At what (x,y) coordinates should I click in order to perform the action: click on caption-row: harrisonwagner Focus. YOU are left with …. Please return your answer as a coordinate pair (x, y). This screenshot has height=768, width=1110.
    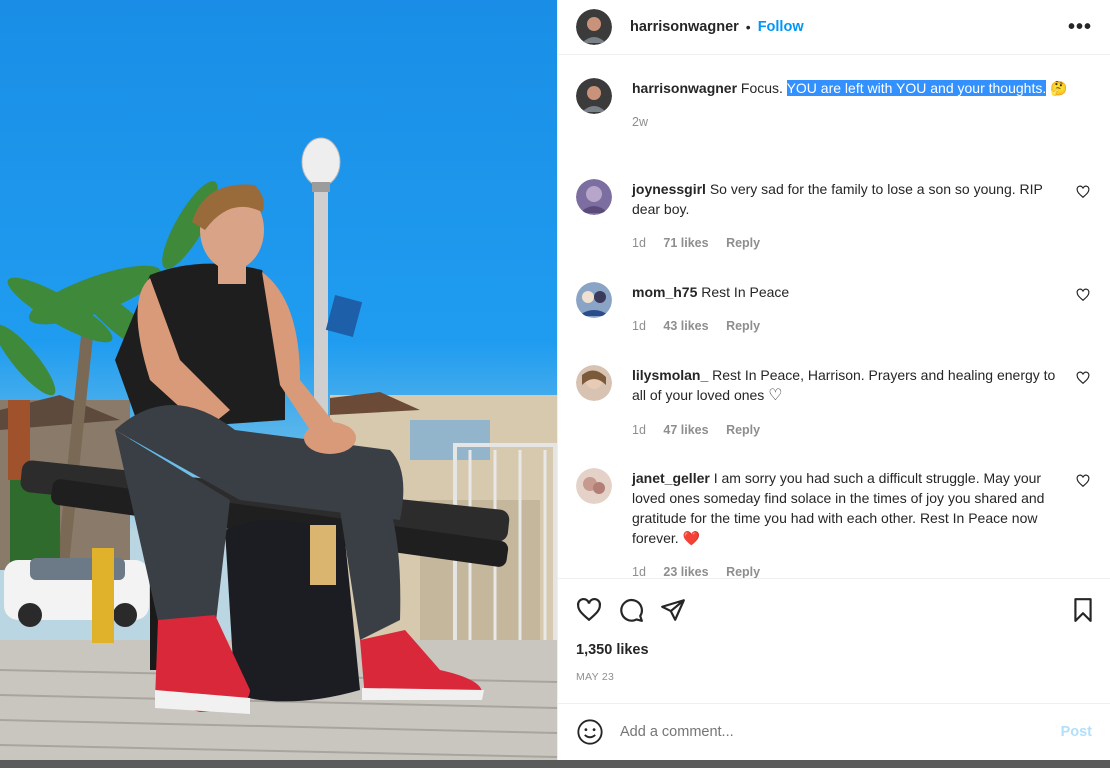
    Looking at the image, I should click on (836, 105).